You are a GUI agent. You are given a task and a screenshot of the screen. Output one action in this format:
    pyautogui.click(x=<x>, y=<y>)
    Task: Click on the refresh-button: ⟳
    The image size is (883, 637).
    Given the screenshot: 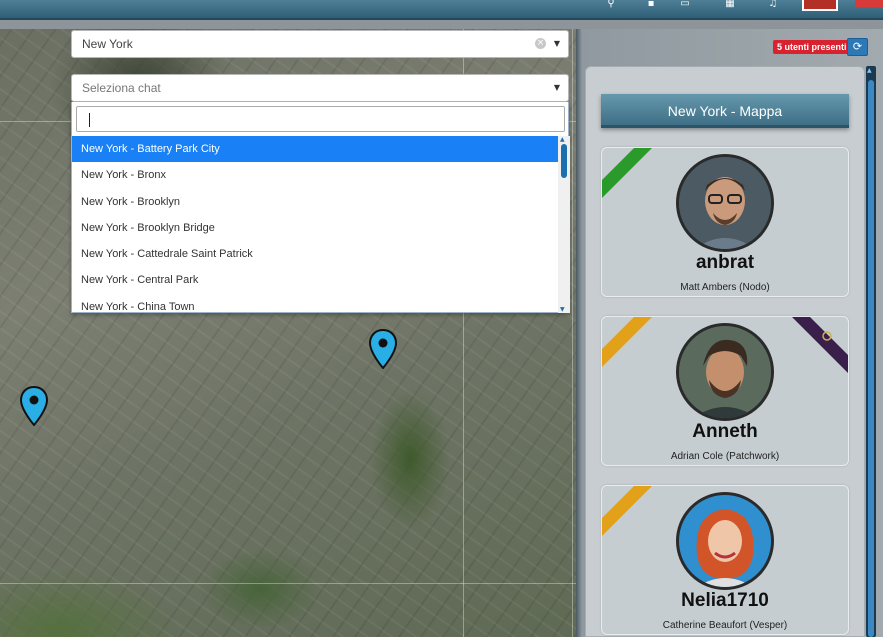 What is the action you would take?
    pyautogui.click(x=857, y=47)
    